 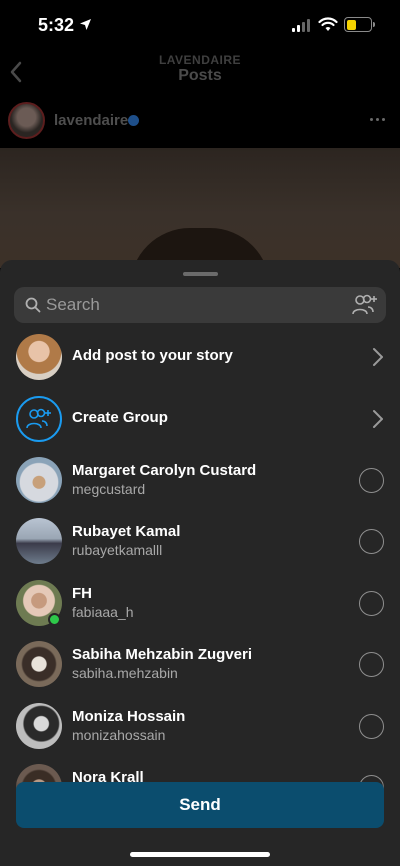 I want to click on battery-icon, so click(x=359, y=24).